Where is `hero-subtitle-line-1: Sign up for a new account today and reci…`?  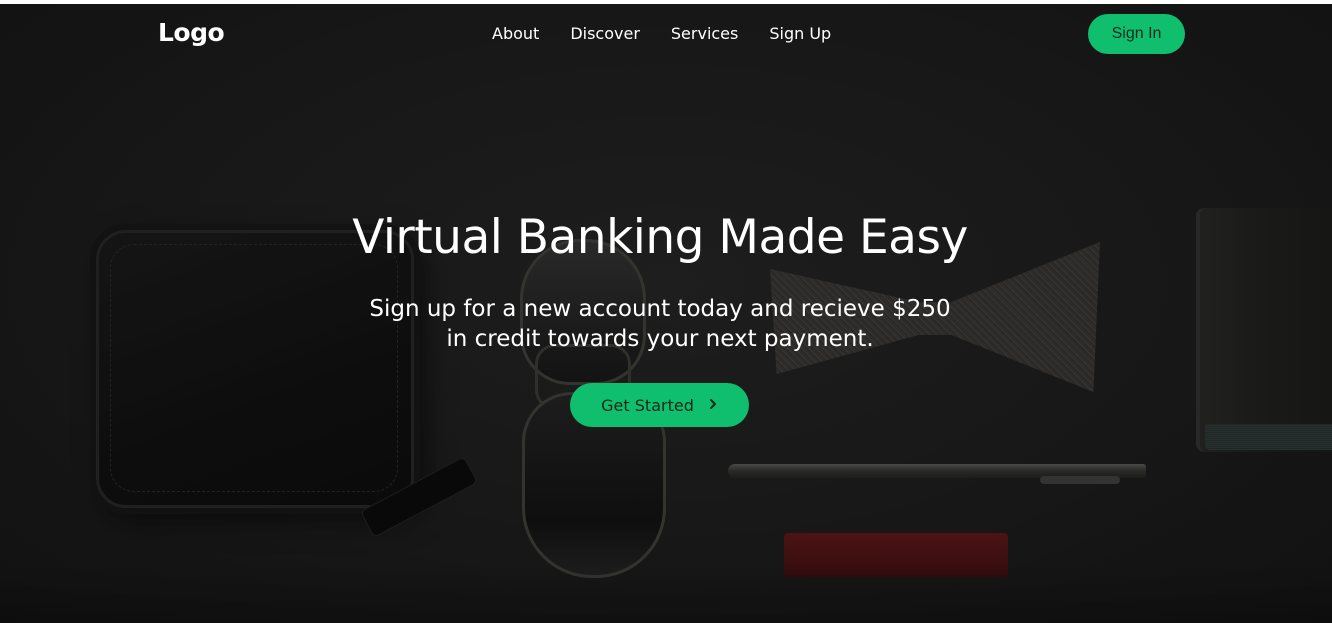 hero-subtitle-line-1: Sign up for a new account today and reci… is located at coordinates (660, 309).